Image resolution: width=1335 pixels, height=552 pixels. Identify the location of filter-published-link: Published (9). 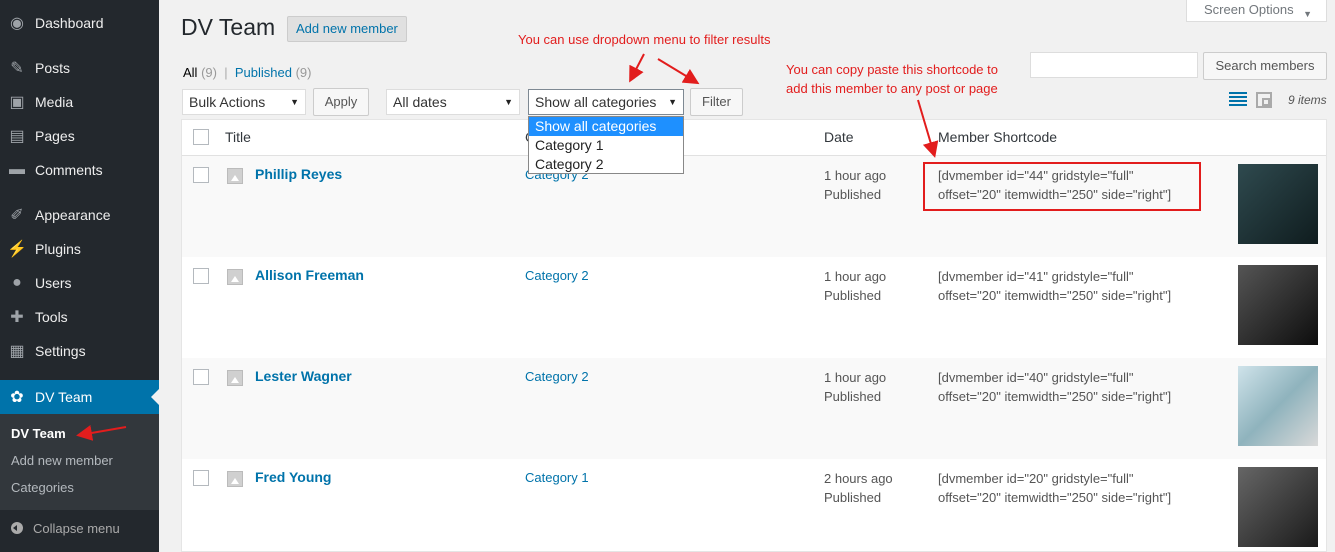
(273, 72).